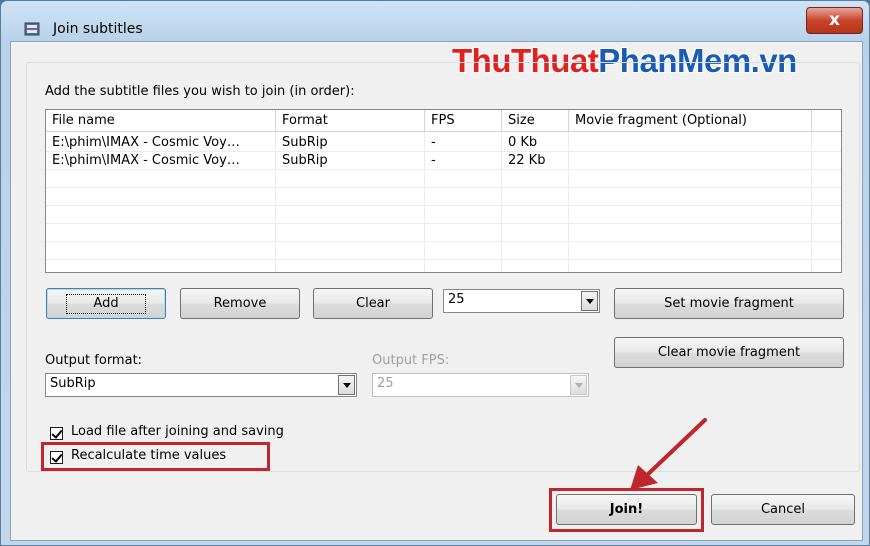 This screenshot has width=870, height=546. I want to click on add-button-label: Add, so click(106, 304).